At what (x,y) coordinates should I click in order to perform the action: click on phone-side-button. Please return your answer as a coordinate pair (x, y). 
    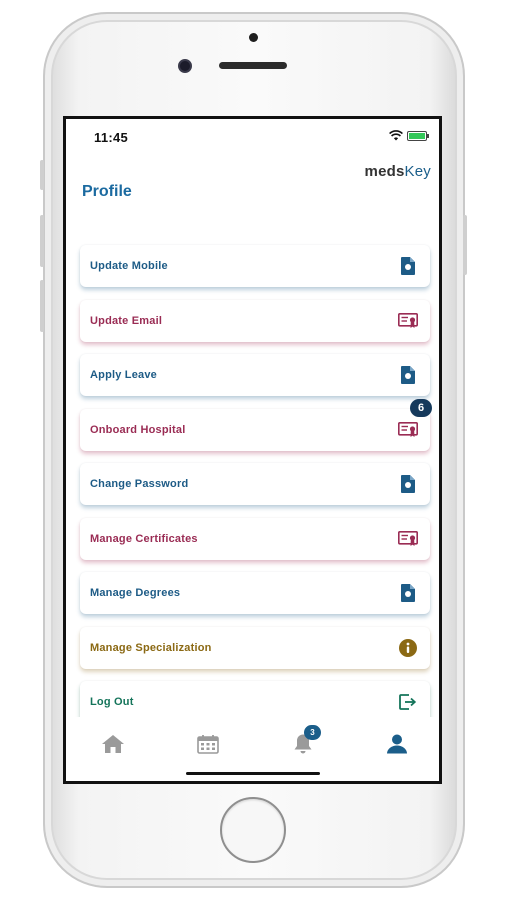
    Looking at the image, I should click on (42, 175).